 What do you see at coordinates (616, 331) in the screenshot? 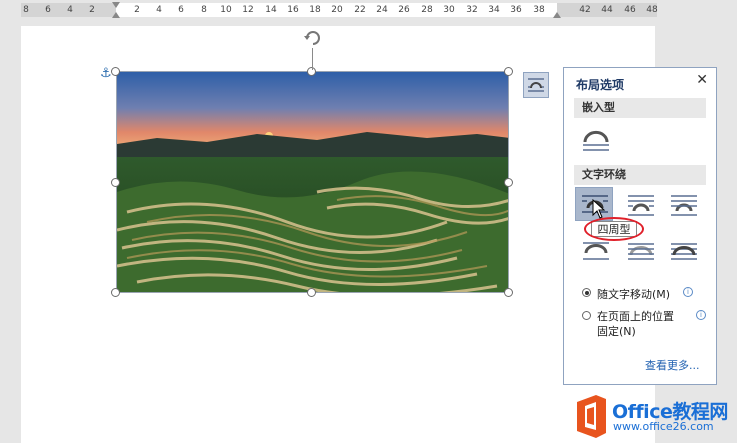
I see `fix-position-label-line2: 固定(N)` at bounding box center [616, 331].